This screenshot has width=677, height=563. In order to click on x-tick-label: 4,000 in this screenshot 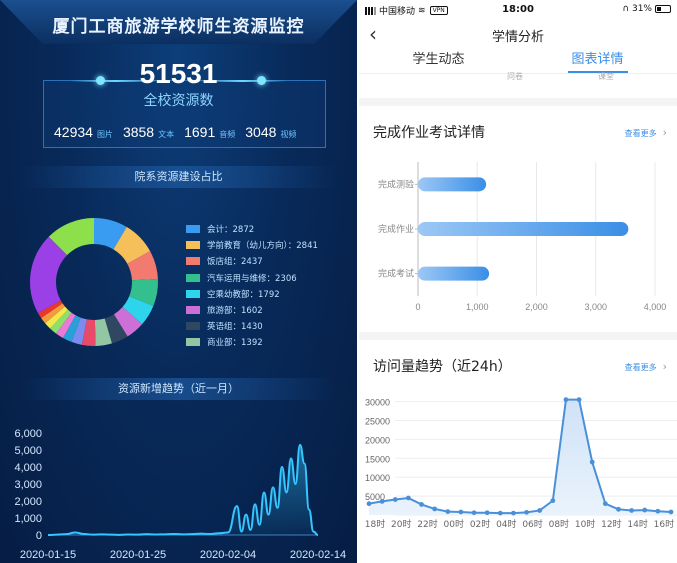, I will do `click(655, 307)`.